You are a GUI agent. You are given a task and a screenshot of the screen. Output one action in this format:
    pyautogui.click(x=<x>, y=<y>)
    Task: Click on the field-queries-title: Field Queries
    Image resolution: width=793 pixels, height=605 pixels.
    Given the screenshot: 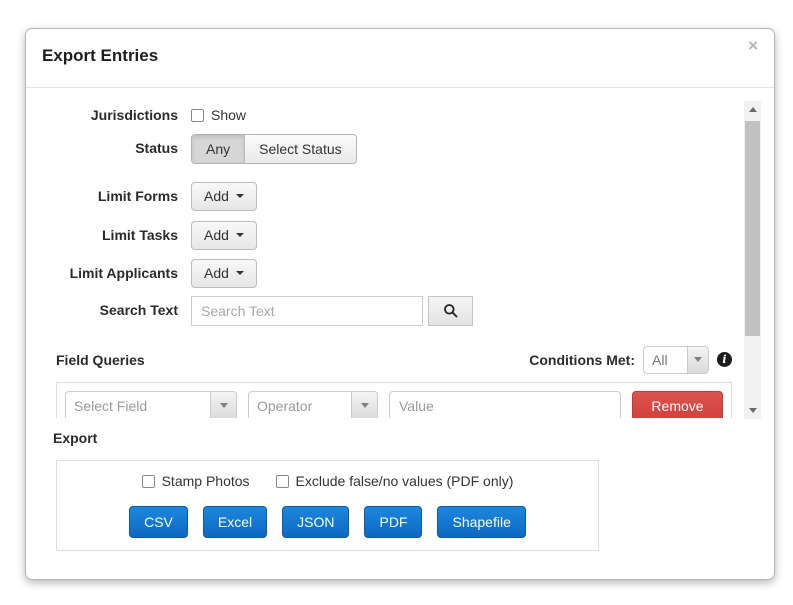 What is the action you would take?
    pyautogui.click(x=100, y=359)
    